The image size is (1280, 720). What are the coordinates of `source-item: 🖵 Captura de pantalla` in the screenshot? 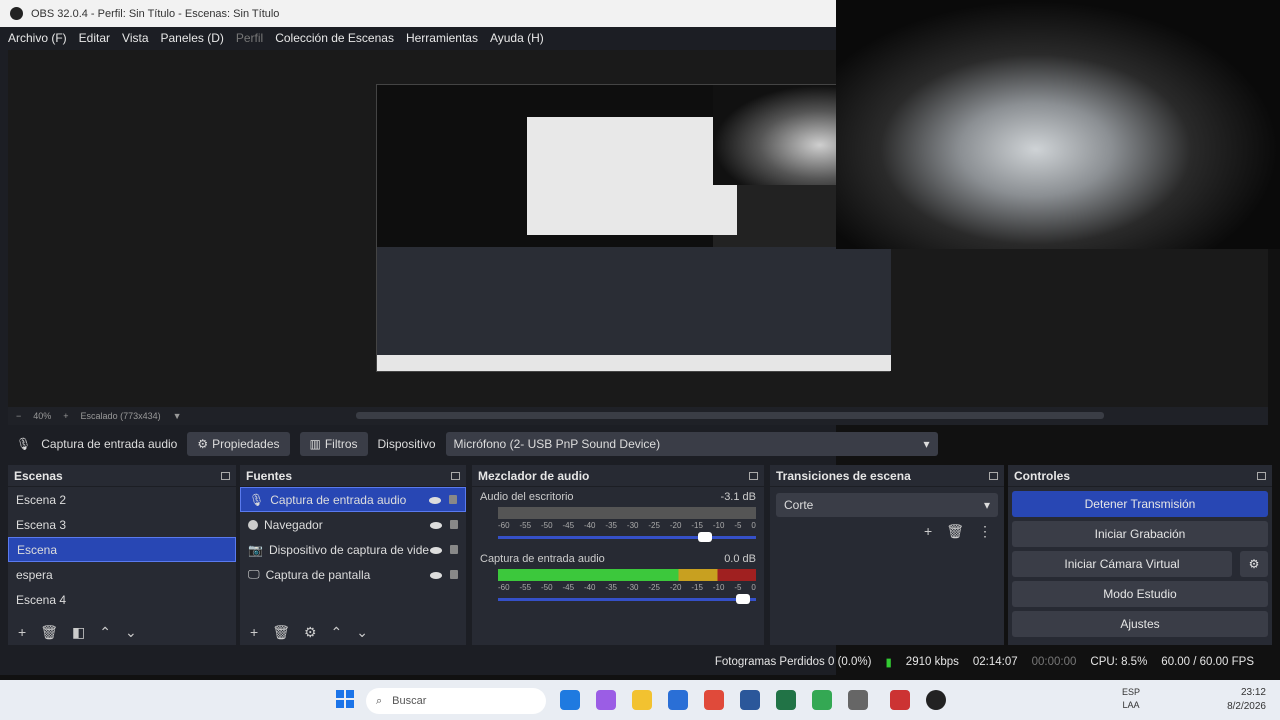 It's located at (353, 574).